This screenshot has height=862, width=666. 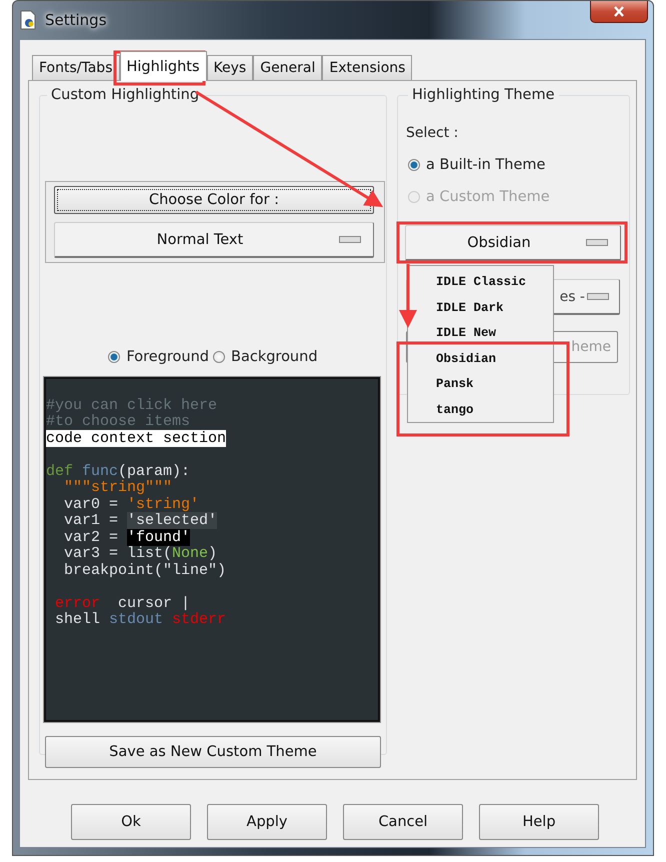 I want to click on code-line: var0 = 'string', so click(x=131, y=504).